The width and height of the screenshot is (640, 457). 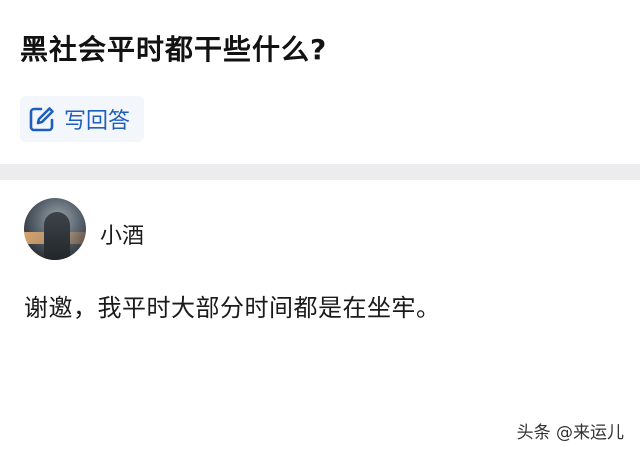 I want to click on avatar, so click(x=55, y=229).